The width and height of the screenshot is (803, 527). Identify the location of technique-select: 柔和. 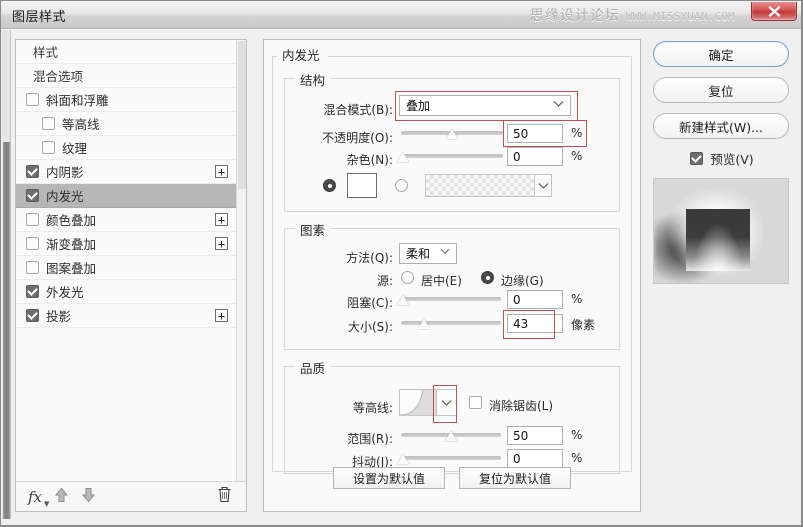
(428, 253).